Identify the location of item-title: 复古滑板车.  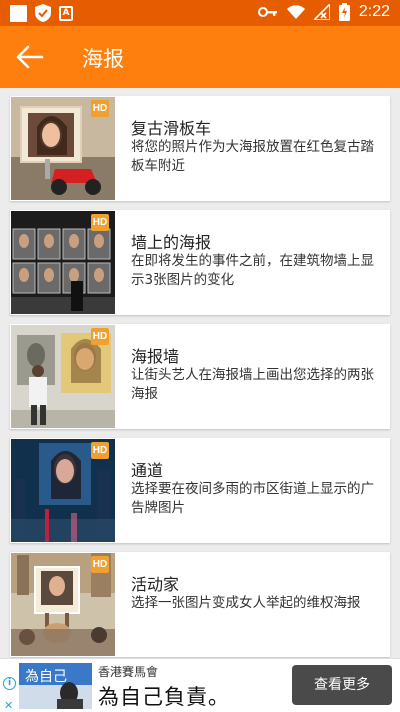
(171, 128).